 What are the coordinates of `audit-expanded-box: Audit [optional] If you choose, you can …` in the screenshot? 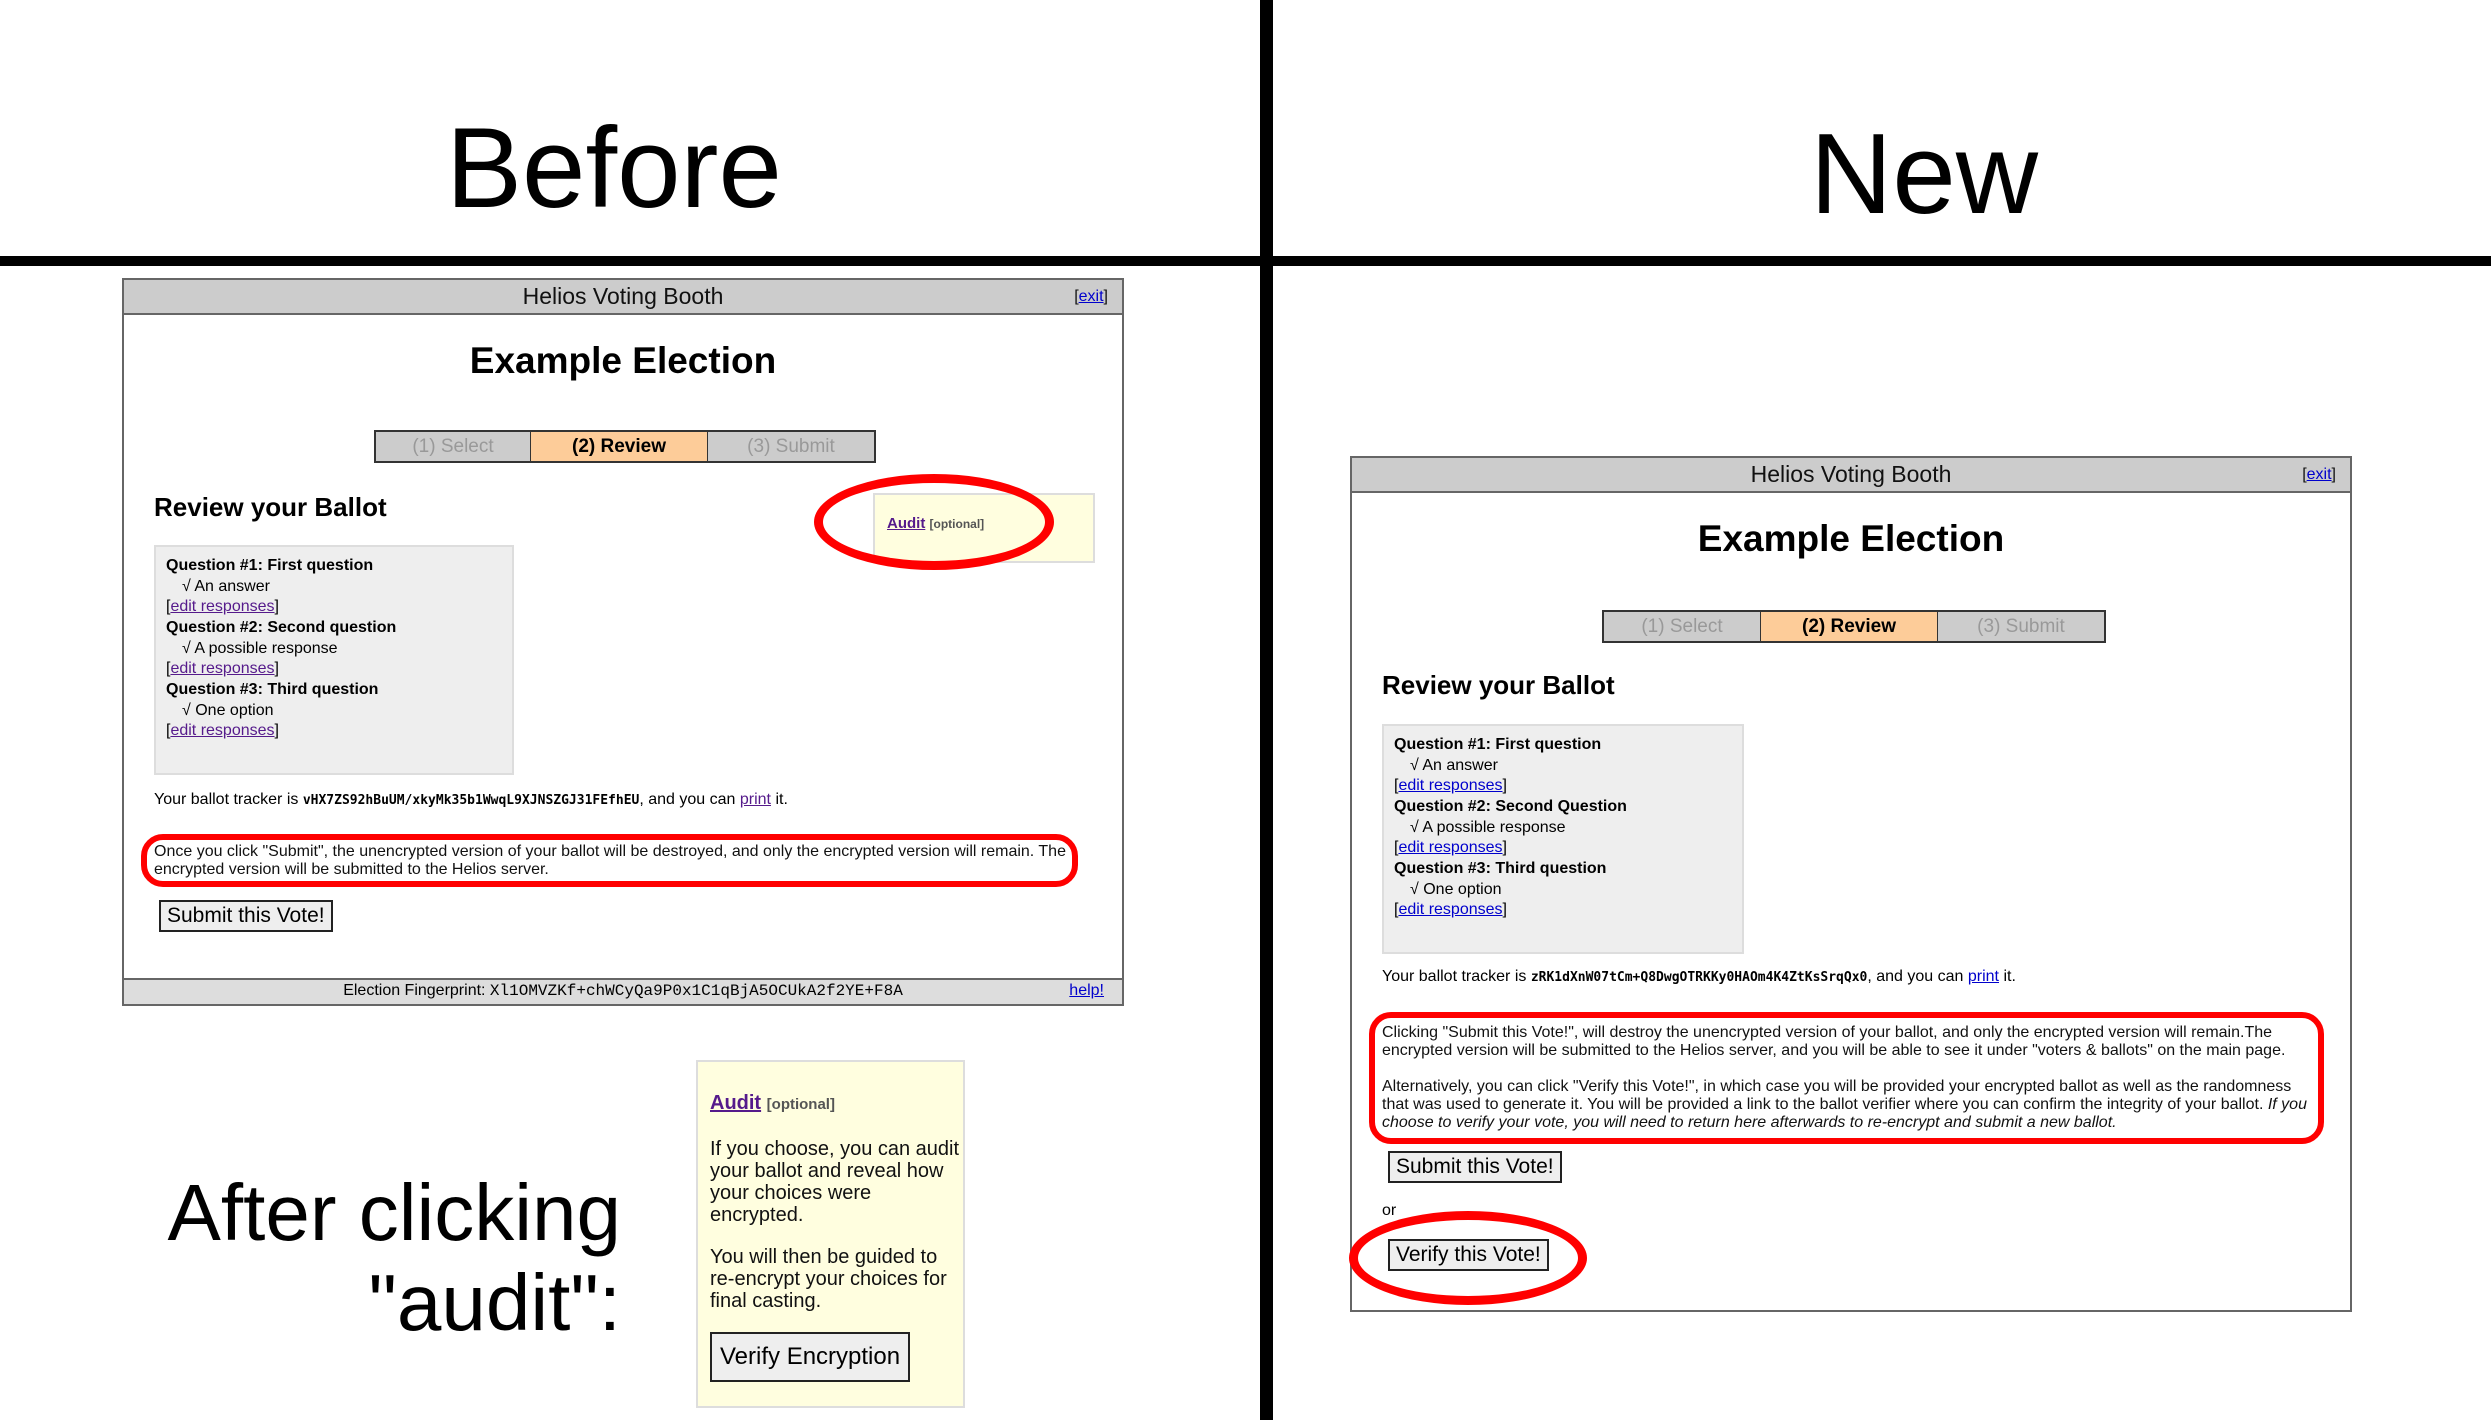 It's located at (830, 1234).